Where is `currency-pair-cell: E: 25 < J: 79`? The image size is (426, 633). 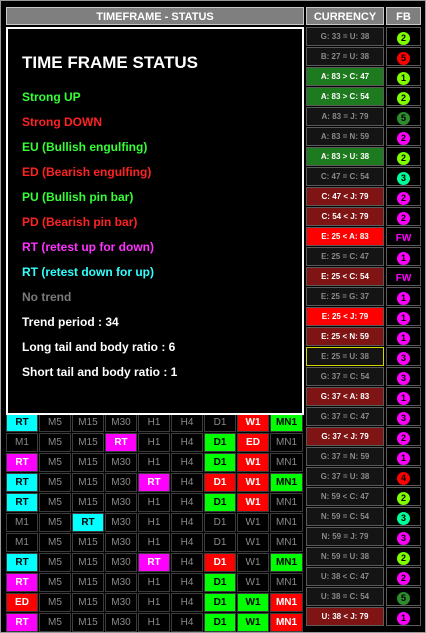
currency-pair-cell: E: 25 < J: 79 is located at coordinates (345, 316).